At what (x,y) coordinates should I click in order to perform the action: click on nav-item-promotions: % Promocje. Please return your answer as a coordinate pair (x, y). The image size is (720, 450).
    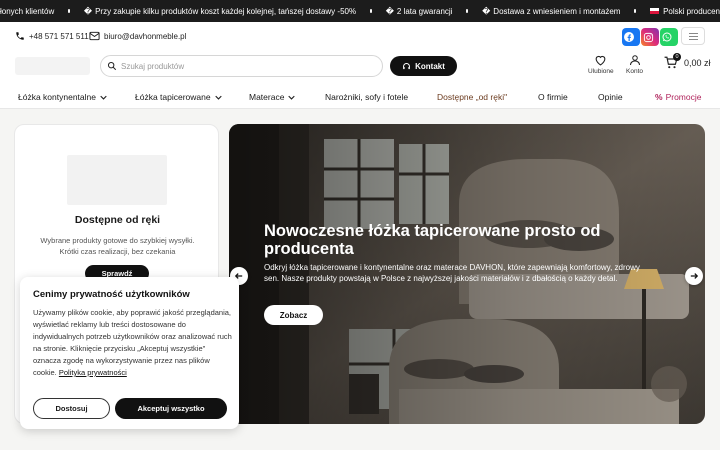
    Looking at the image, I should click on (678, 97).